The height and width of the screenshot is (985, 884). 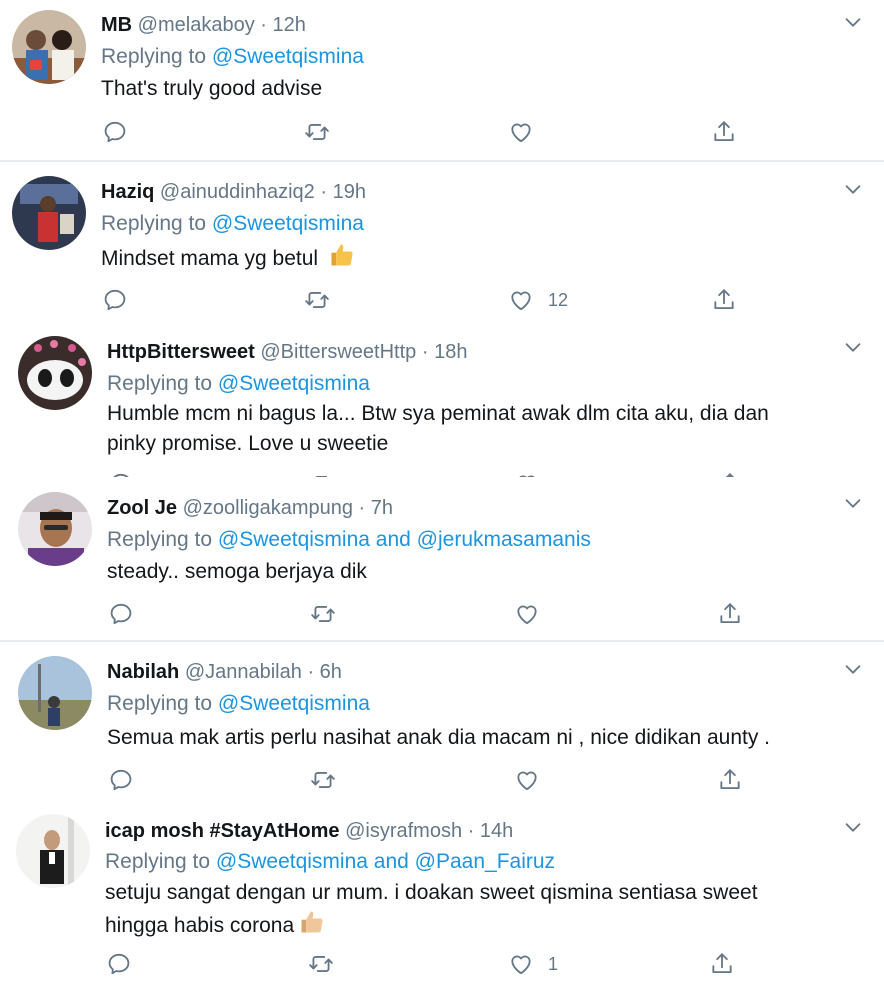 I want to click on mention-link: @Sweetqismina and @jerukmasamanis, so click(x=404, y=539).